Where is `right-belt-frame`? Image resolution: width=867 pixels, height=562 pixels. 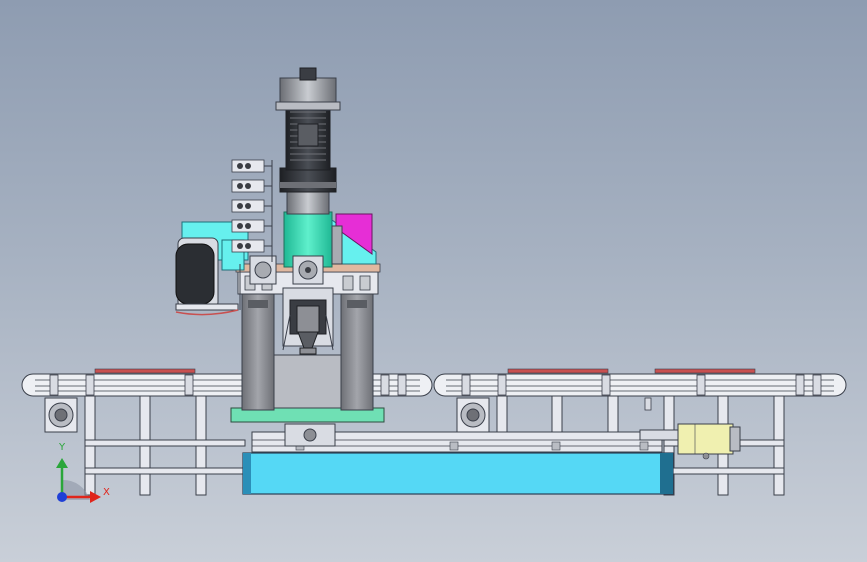
right-belt-frame is located at coordinates (640, 385).